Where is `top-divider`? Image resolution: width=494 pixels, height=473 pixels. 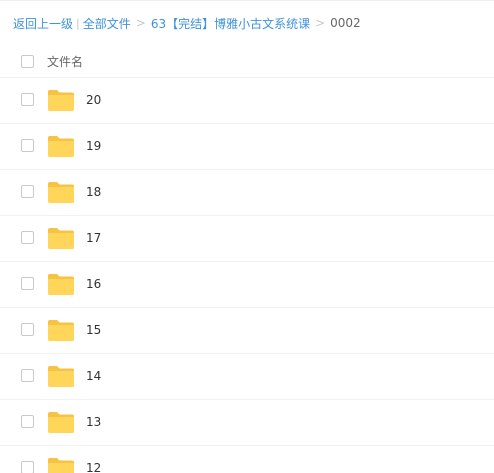 top-divider is located at coordinates (247, 0).